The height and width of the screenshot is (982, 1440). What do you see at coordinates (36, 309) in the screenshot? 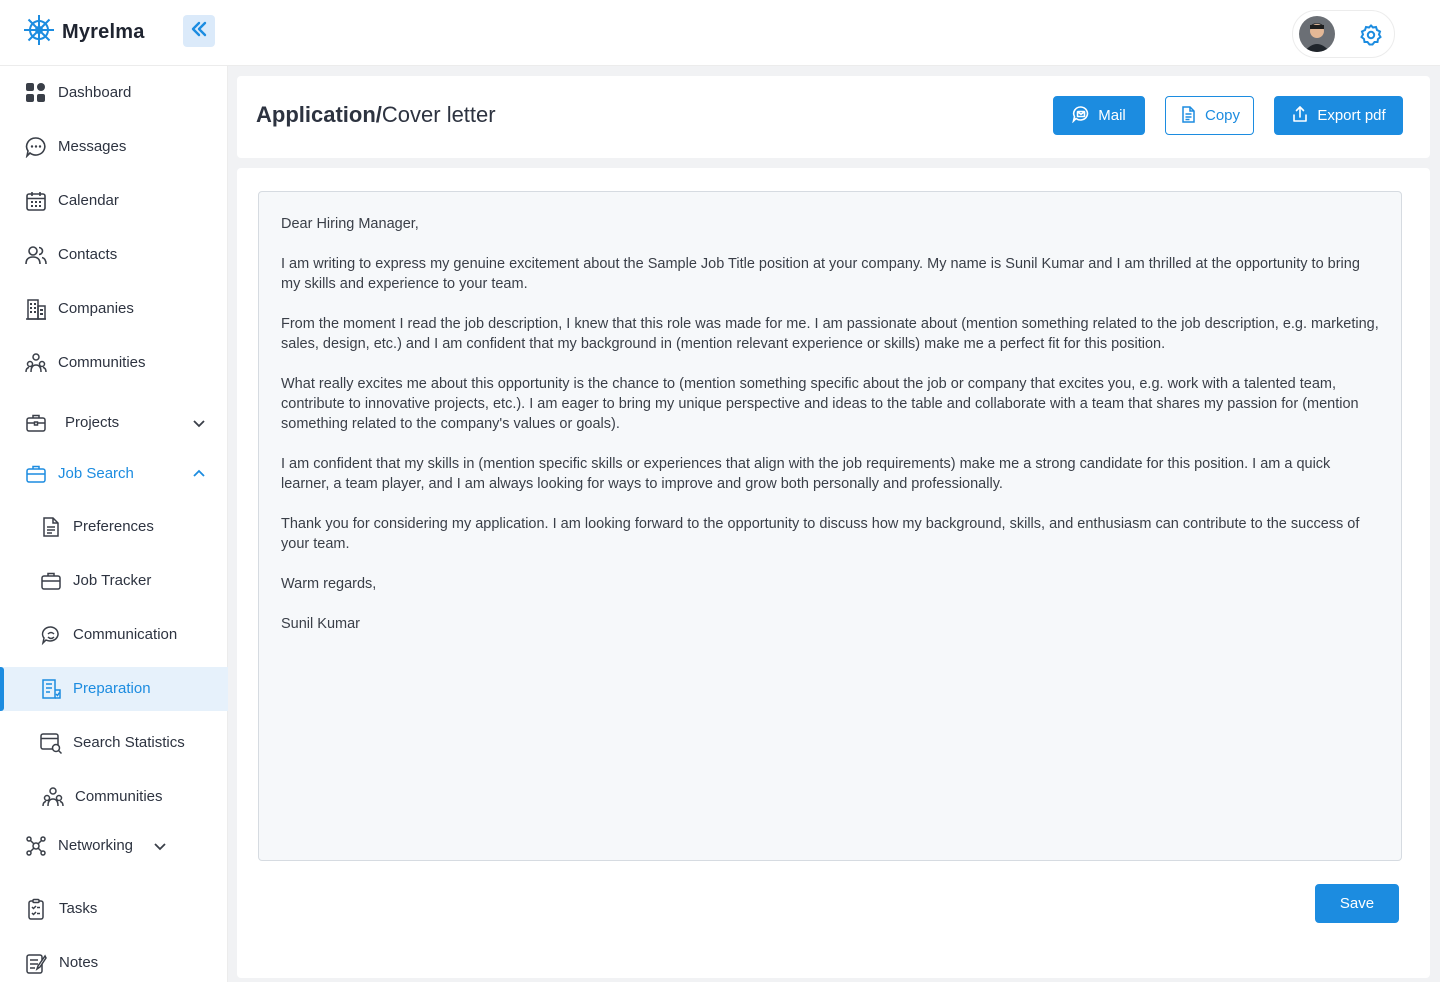
I see `building-icon` at bounding box center [36, 309].